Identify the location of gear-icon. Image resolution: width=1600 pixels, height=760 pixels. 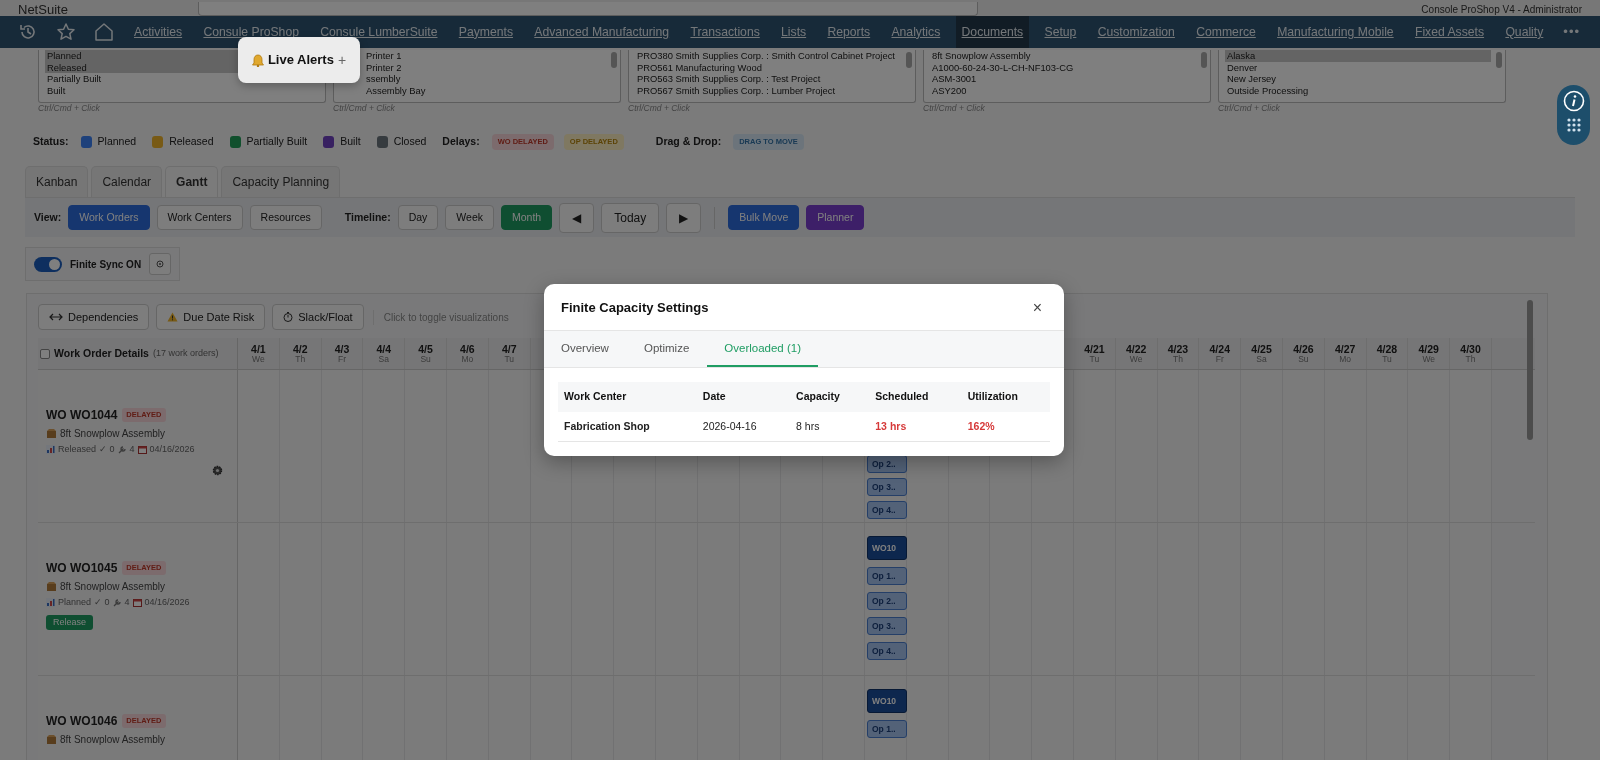
(217, 470).